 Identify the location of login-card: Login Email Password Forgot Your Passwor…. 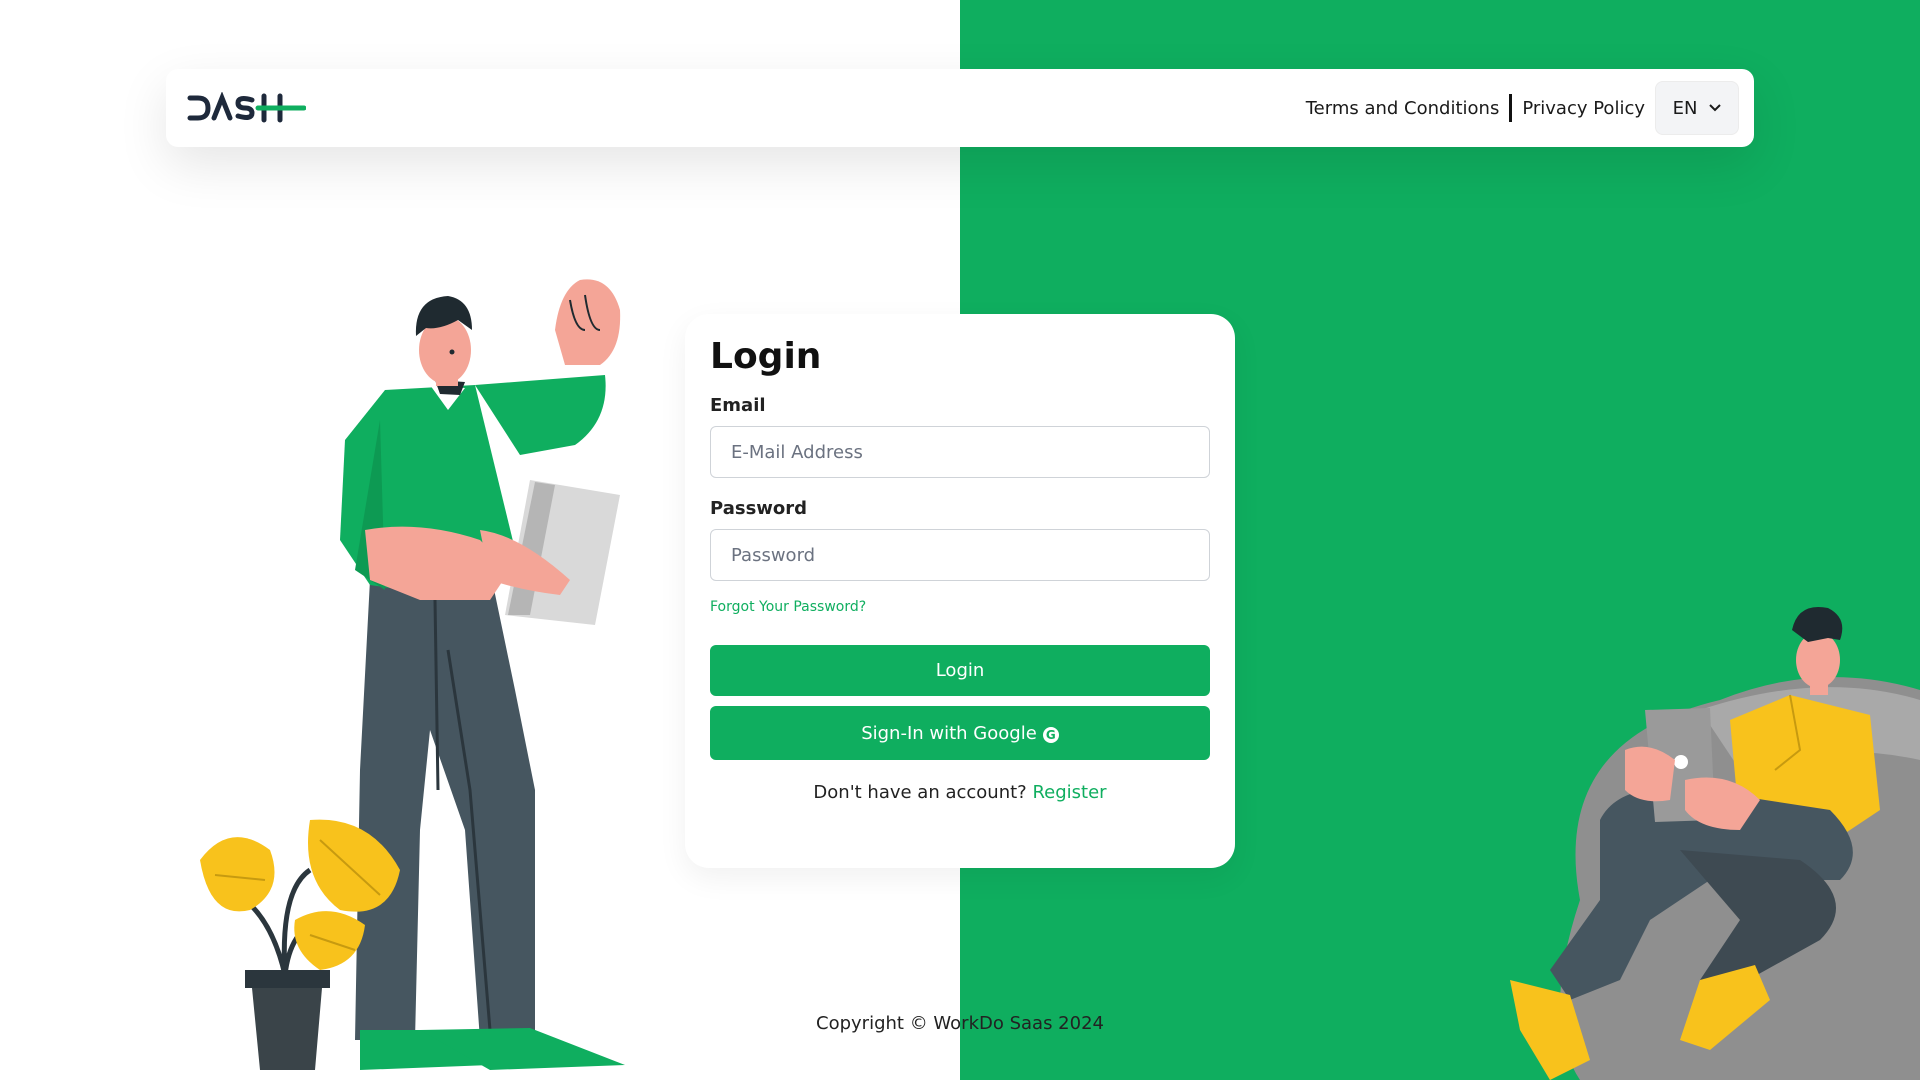
(960, 591).